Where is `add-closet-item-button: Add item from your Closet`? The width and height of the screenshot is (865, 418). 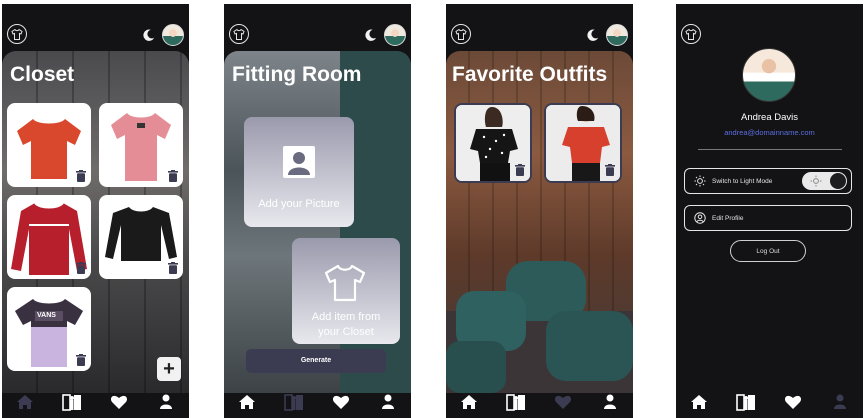
add-closet-item-button: Add item from your Closet is located at coordinates (346, 291).